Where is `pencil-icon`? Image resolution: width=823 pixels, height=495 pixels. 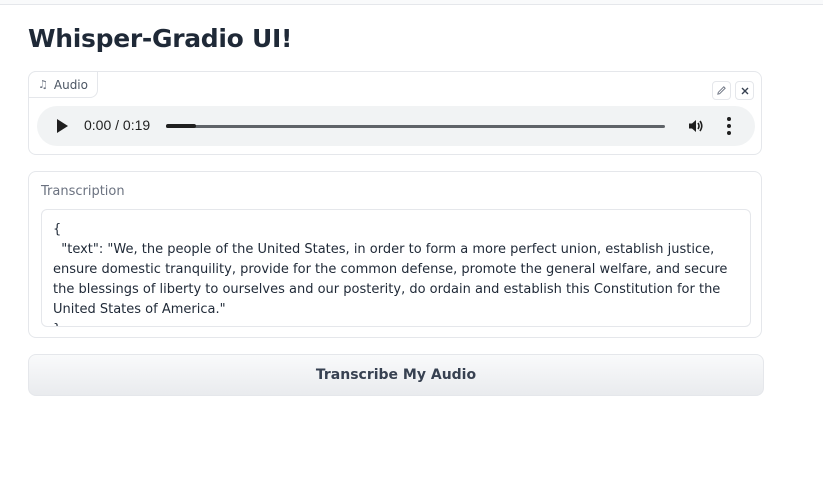 pencil-icon is located at coordinates (721, 90).